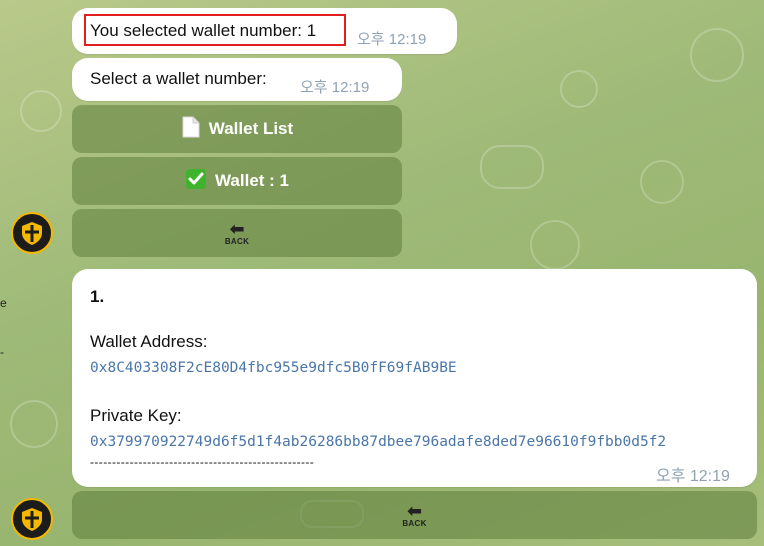  Describe the element at coordinates (191, 129) in the screenshot. I see `document-icon` at that location.